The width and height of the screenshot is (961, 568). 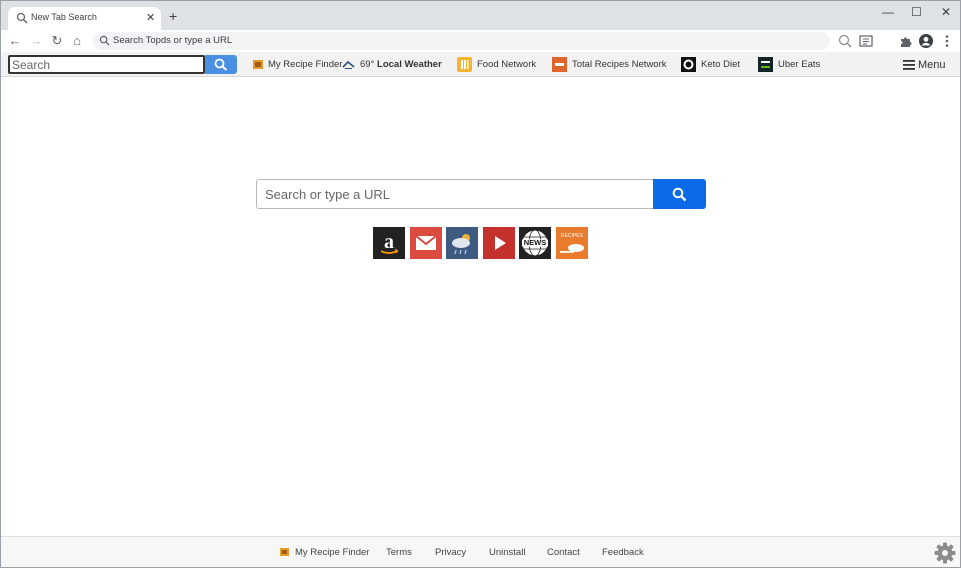 I want to click on back-button: ←, so click(x=15, y=41).